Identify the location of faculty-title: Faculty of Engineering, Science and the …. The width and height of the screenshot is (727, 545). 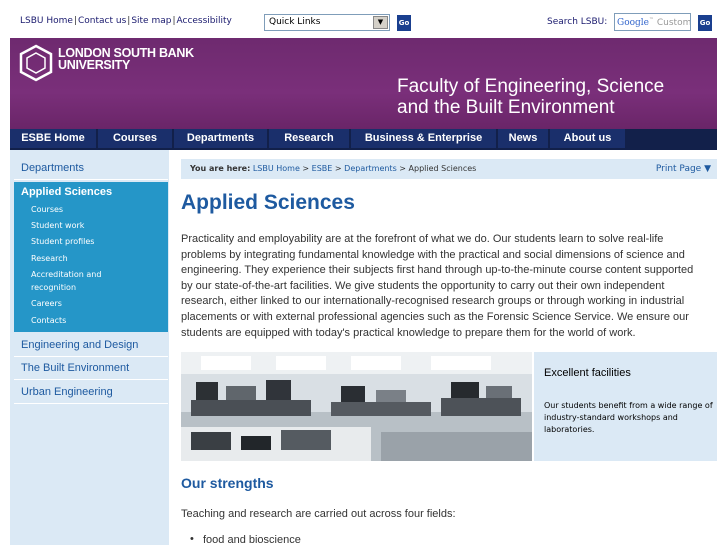
(530, 97).